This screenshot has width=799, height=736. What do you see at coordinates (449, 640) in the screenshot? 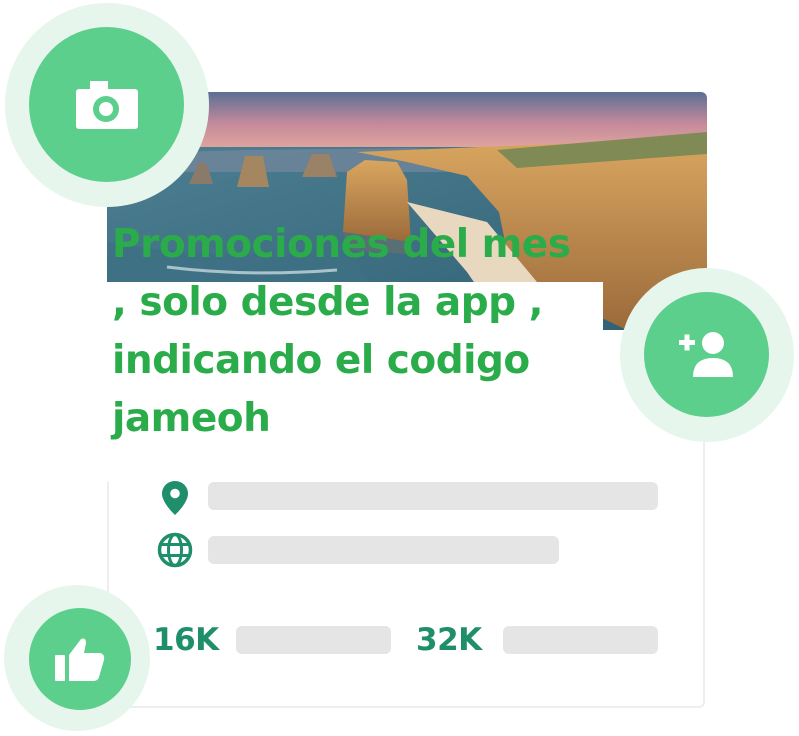
I see `following-count: 32K` at bounding box center [449, 640].